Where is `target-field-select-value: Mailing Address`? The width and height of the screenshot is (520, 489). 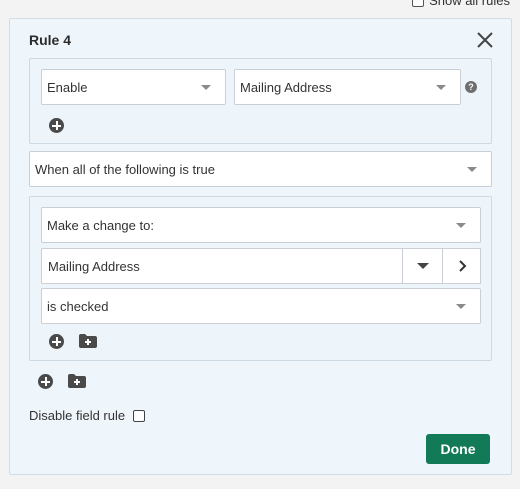 target-field-select-value: Mailing Address is located at coordinates (286, 87).